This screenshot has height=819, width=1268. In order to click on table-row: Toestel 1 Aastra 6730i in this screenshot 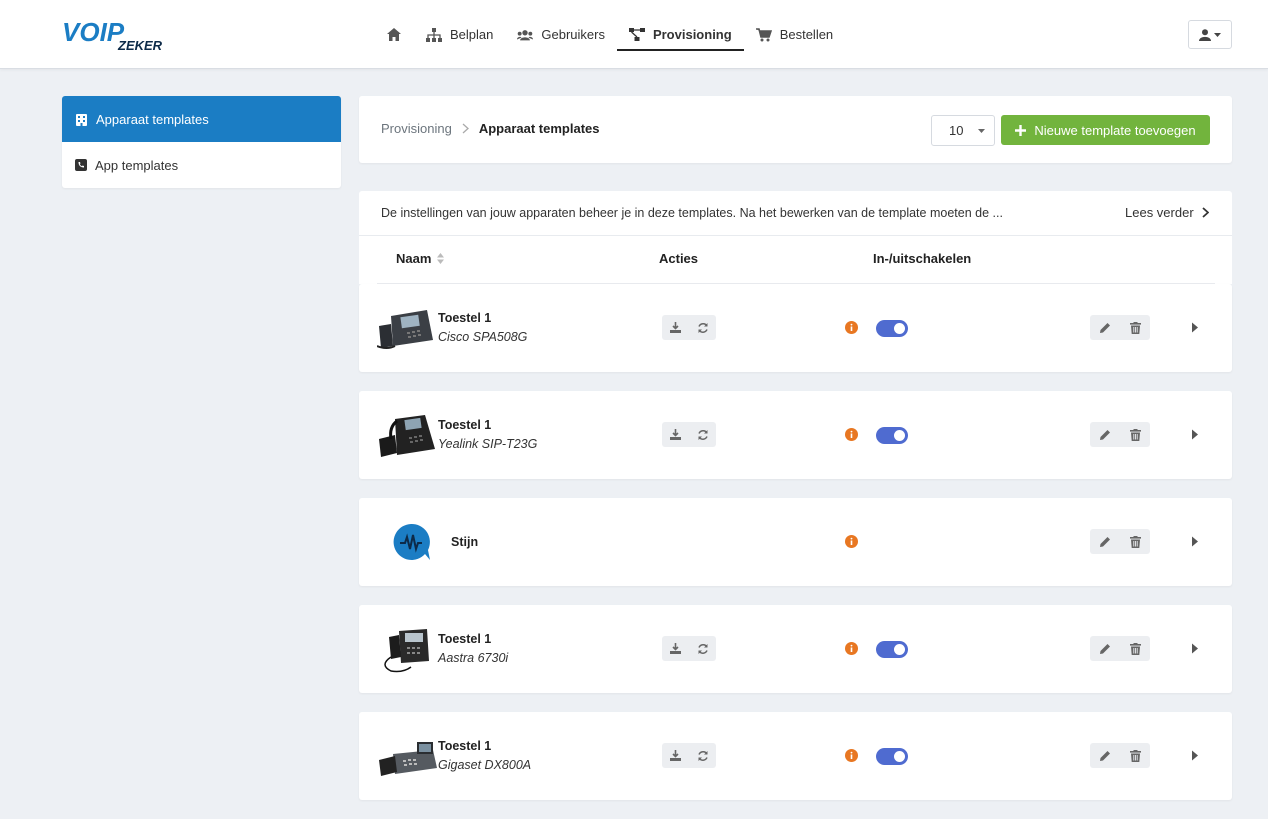, I will do `click(795, 649)`.